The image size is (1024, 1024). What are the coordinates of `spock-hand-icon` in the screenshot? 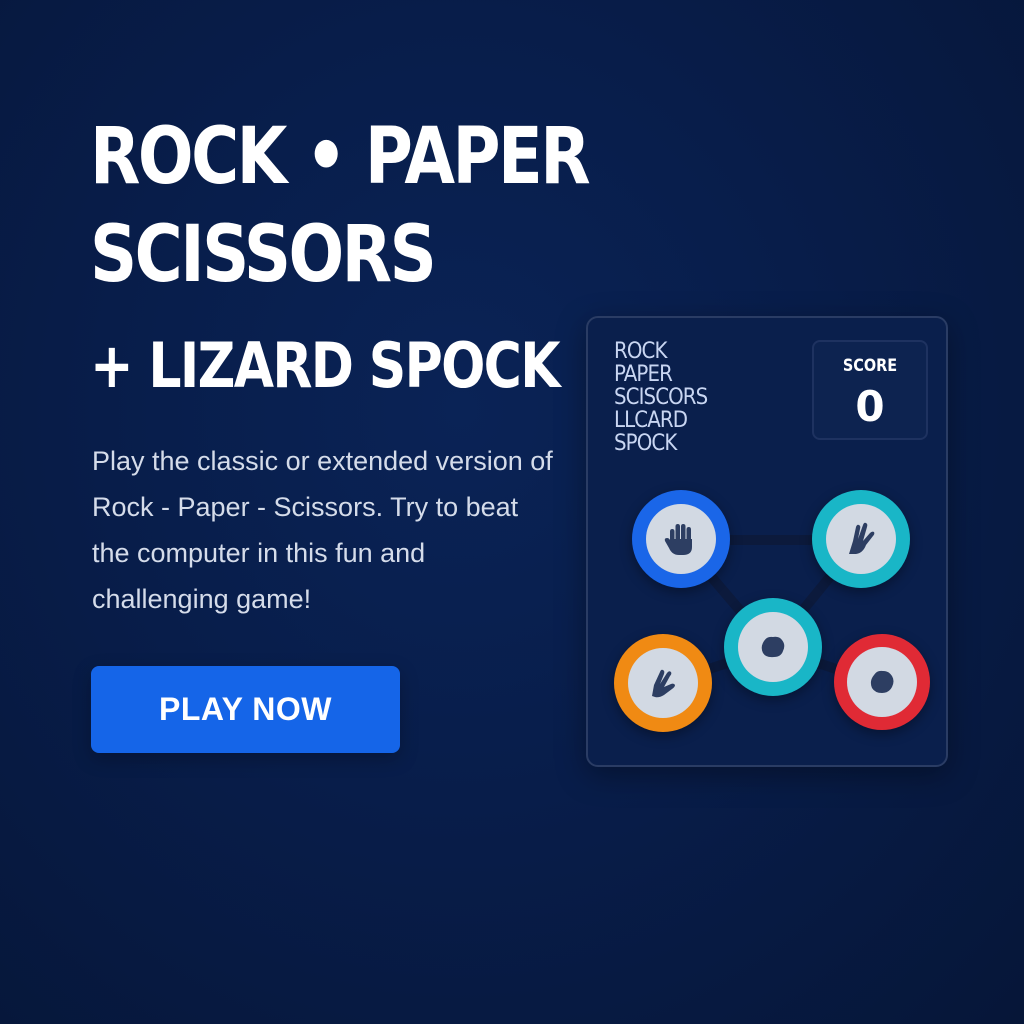 It's located at (862, 538).